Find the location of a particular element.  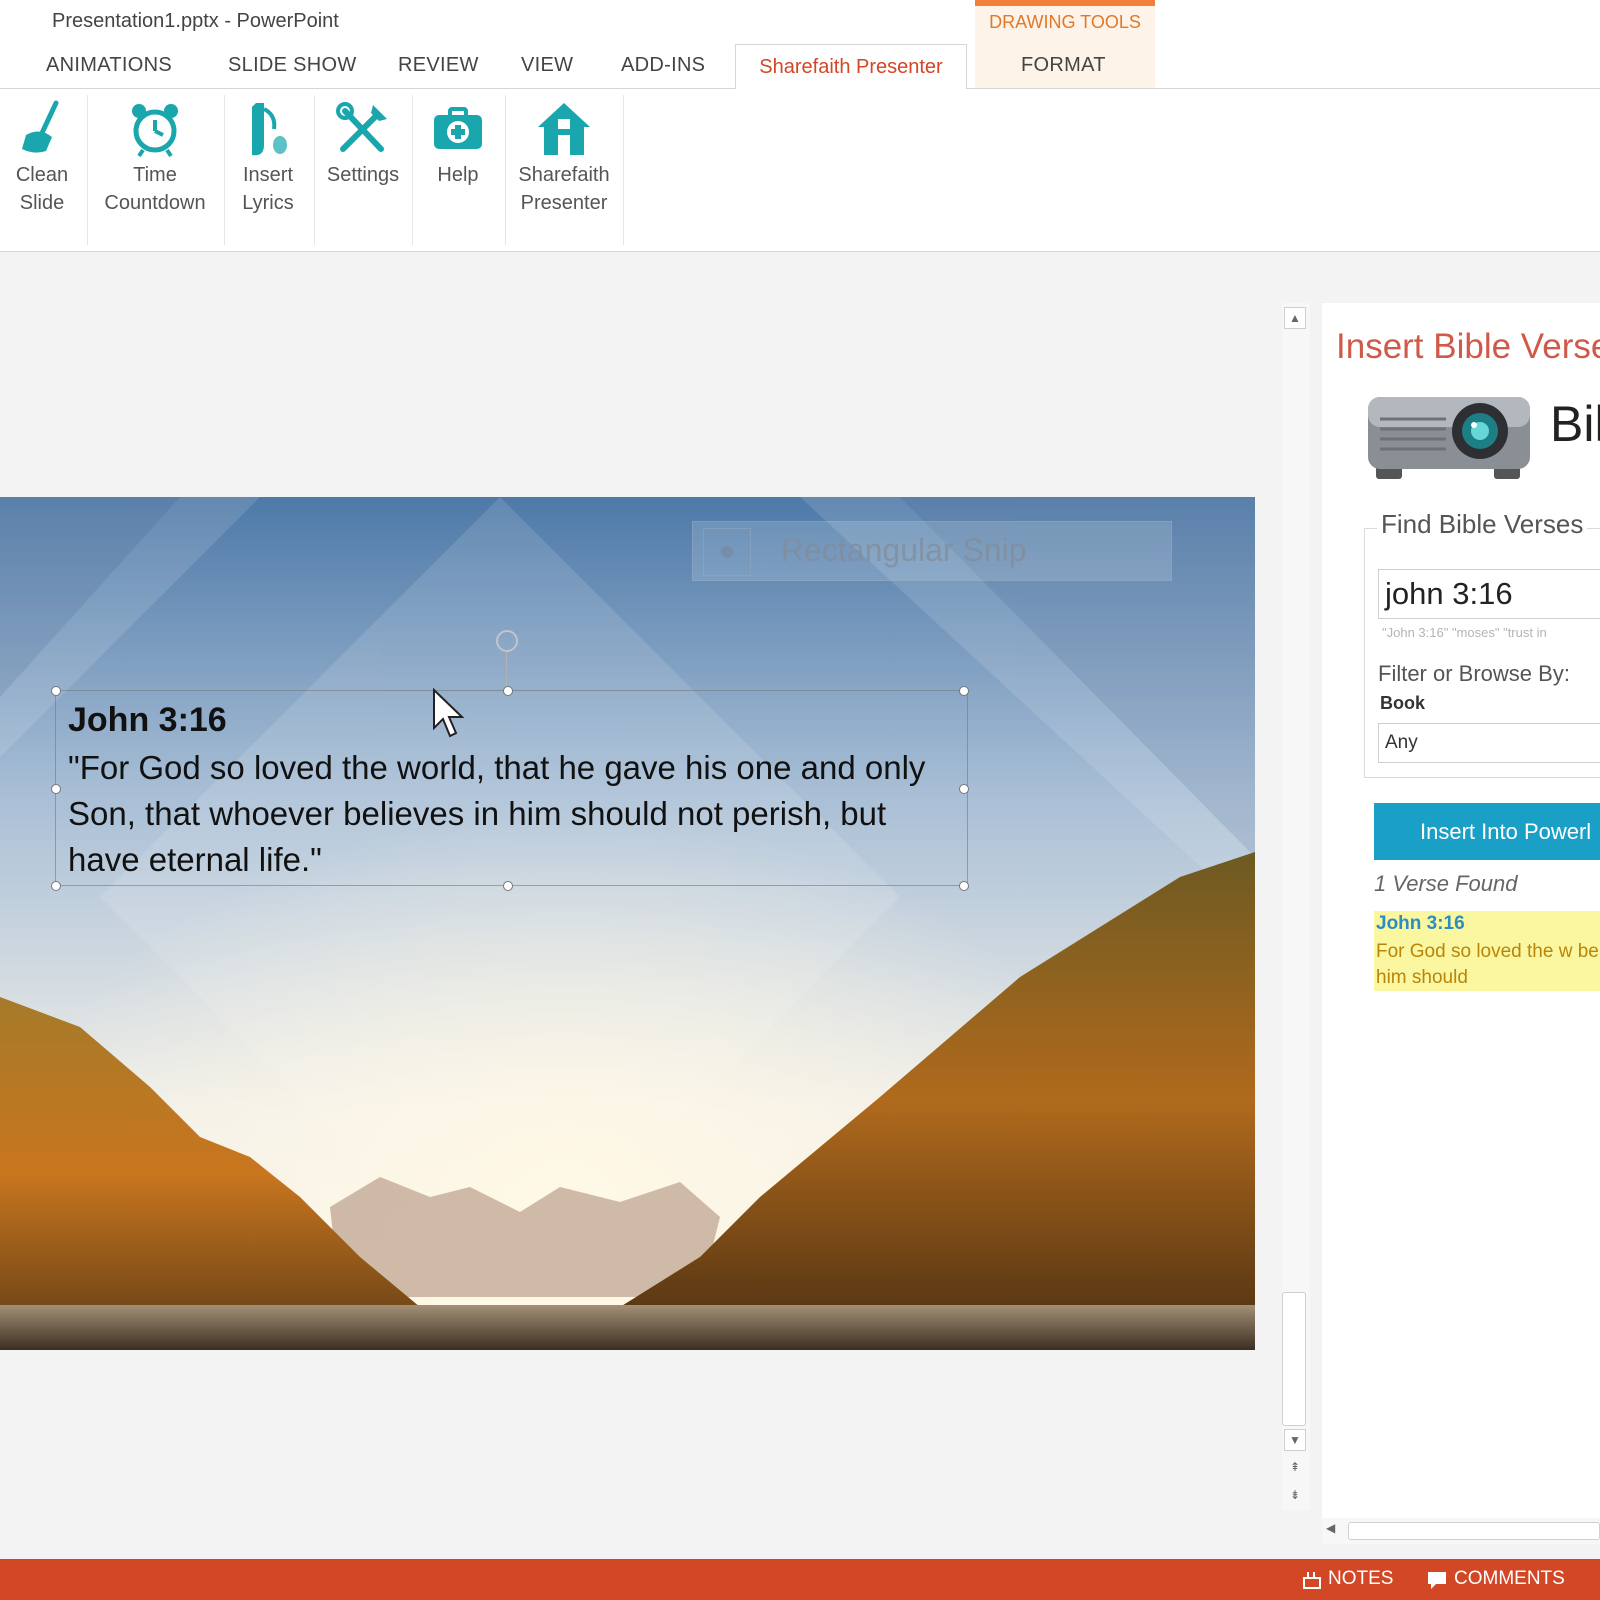

drawing-tools-label: DRAWING TOOLS is located at coordinates (1065, 22).